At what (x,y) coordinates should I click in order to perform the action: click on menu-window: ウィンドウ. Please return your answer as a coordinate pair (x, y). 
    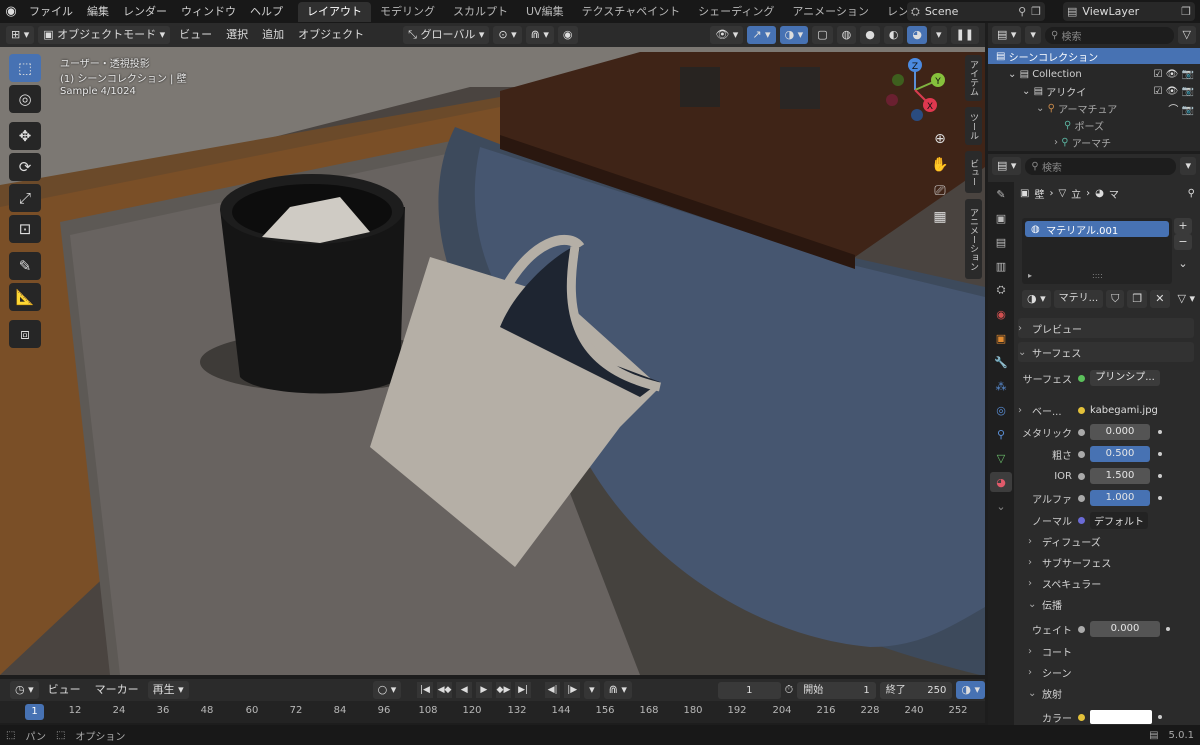
    Looking at the image, I should click on (208, 11).